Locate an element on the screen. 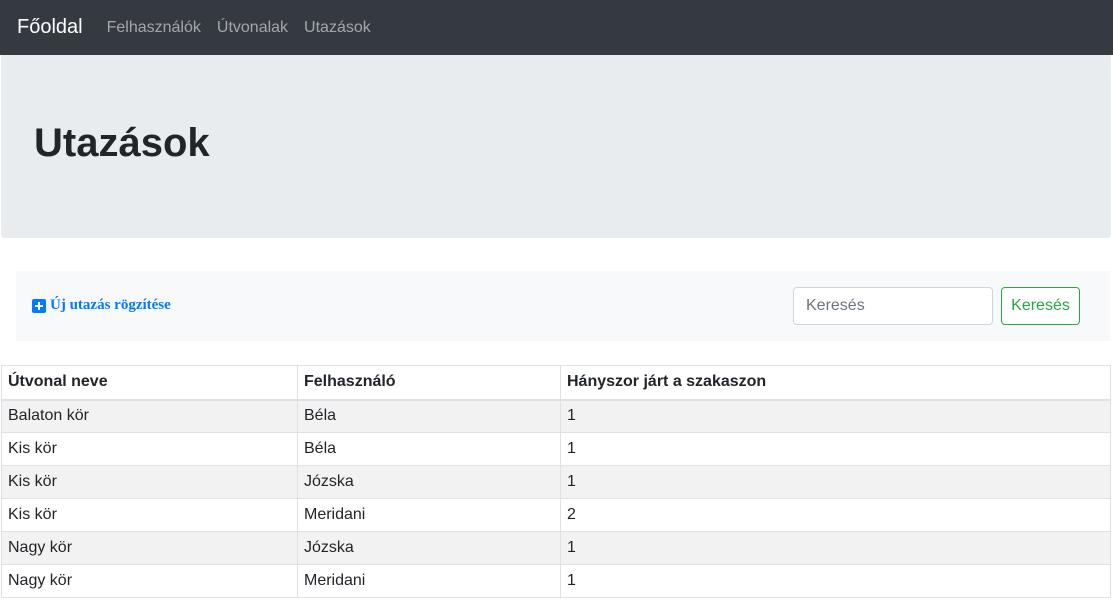  toolbar: Új utazás rögzítése Keresés is located at coordinates (563, 306).